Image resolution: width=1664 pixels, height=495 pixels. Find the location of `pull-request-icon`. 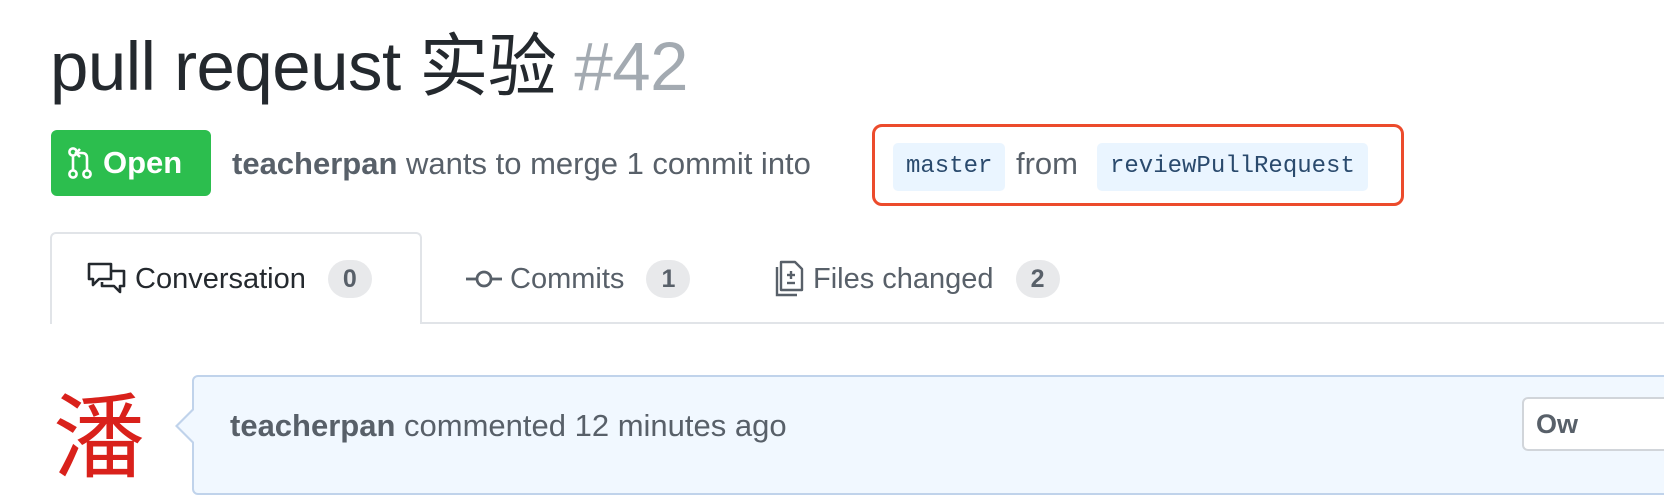

pull-request-icon is located at coordinates (80, 163).